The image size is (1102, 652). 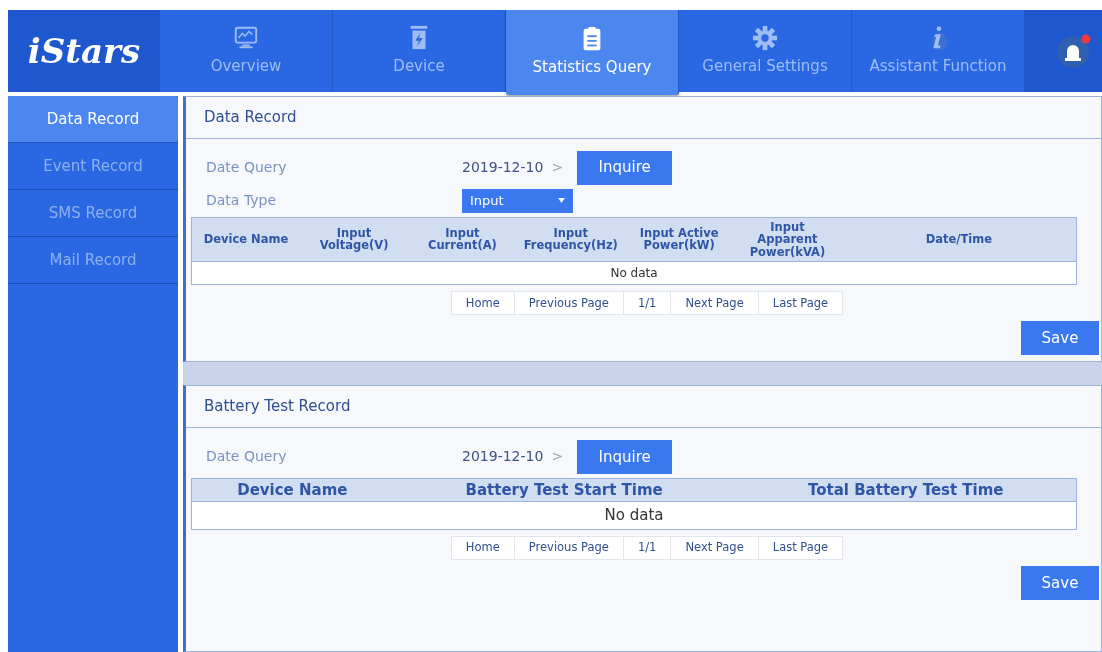 I want to click on column-header: Input Active Power(kW), so click(x=679, y=239).